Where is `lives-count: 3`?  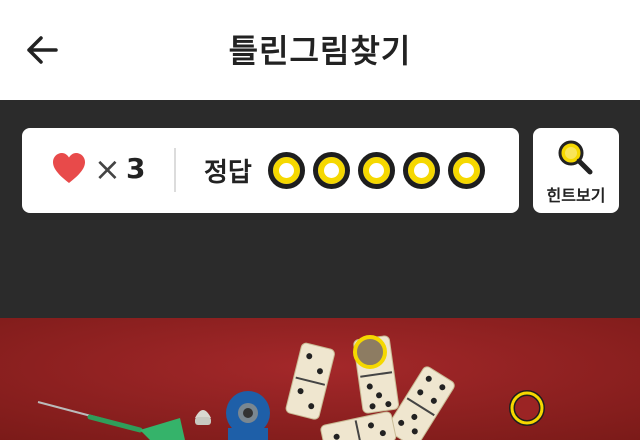
lives-count: 3 is located at coordinates (136, 168).